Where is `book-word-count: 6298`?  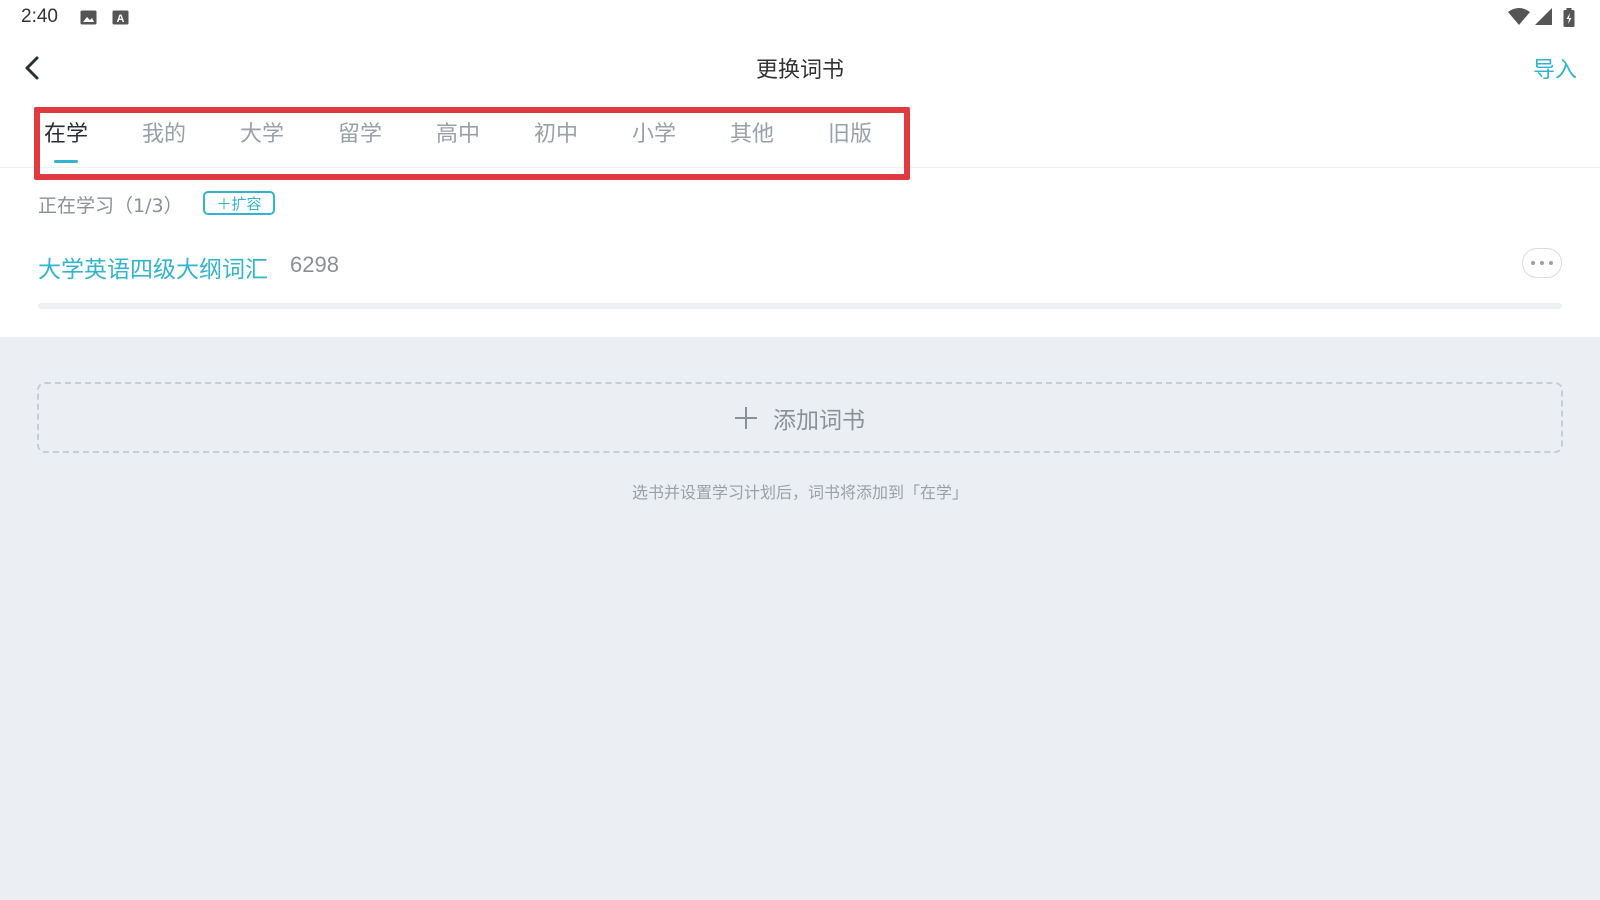
book-word-count: 6298 is located at coordinates (314, 264).